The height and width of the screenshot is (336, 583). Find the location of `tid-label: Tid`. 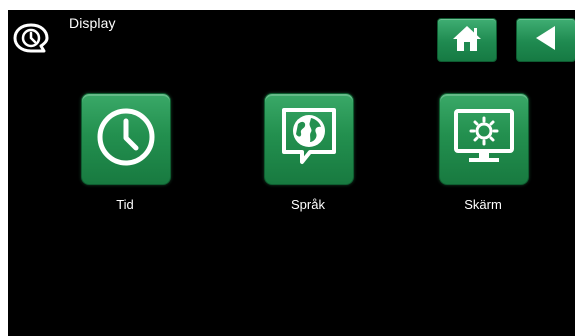

tid-label: Tid is located at coordinates (125, 204).